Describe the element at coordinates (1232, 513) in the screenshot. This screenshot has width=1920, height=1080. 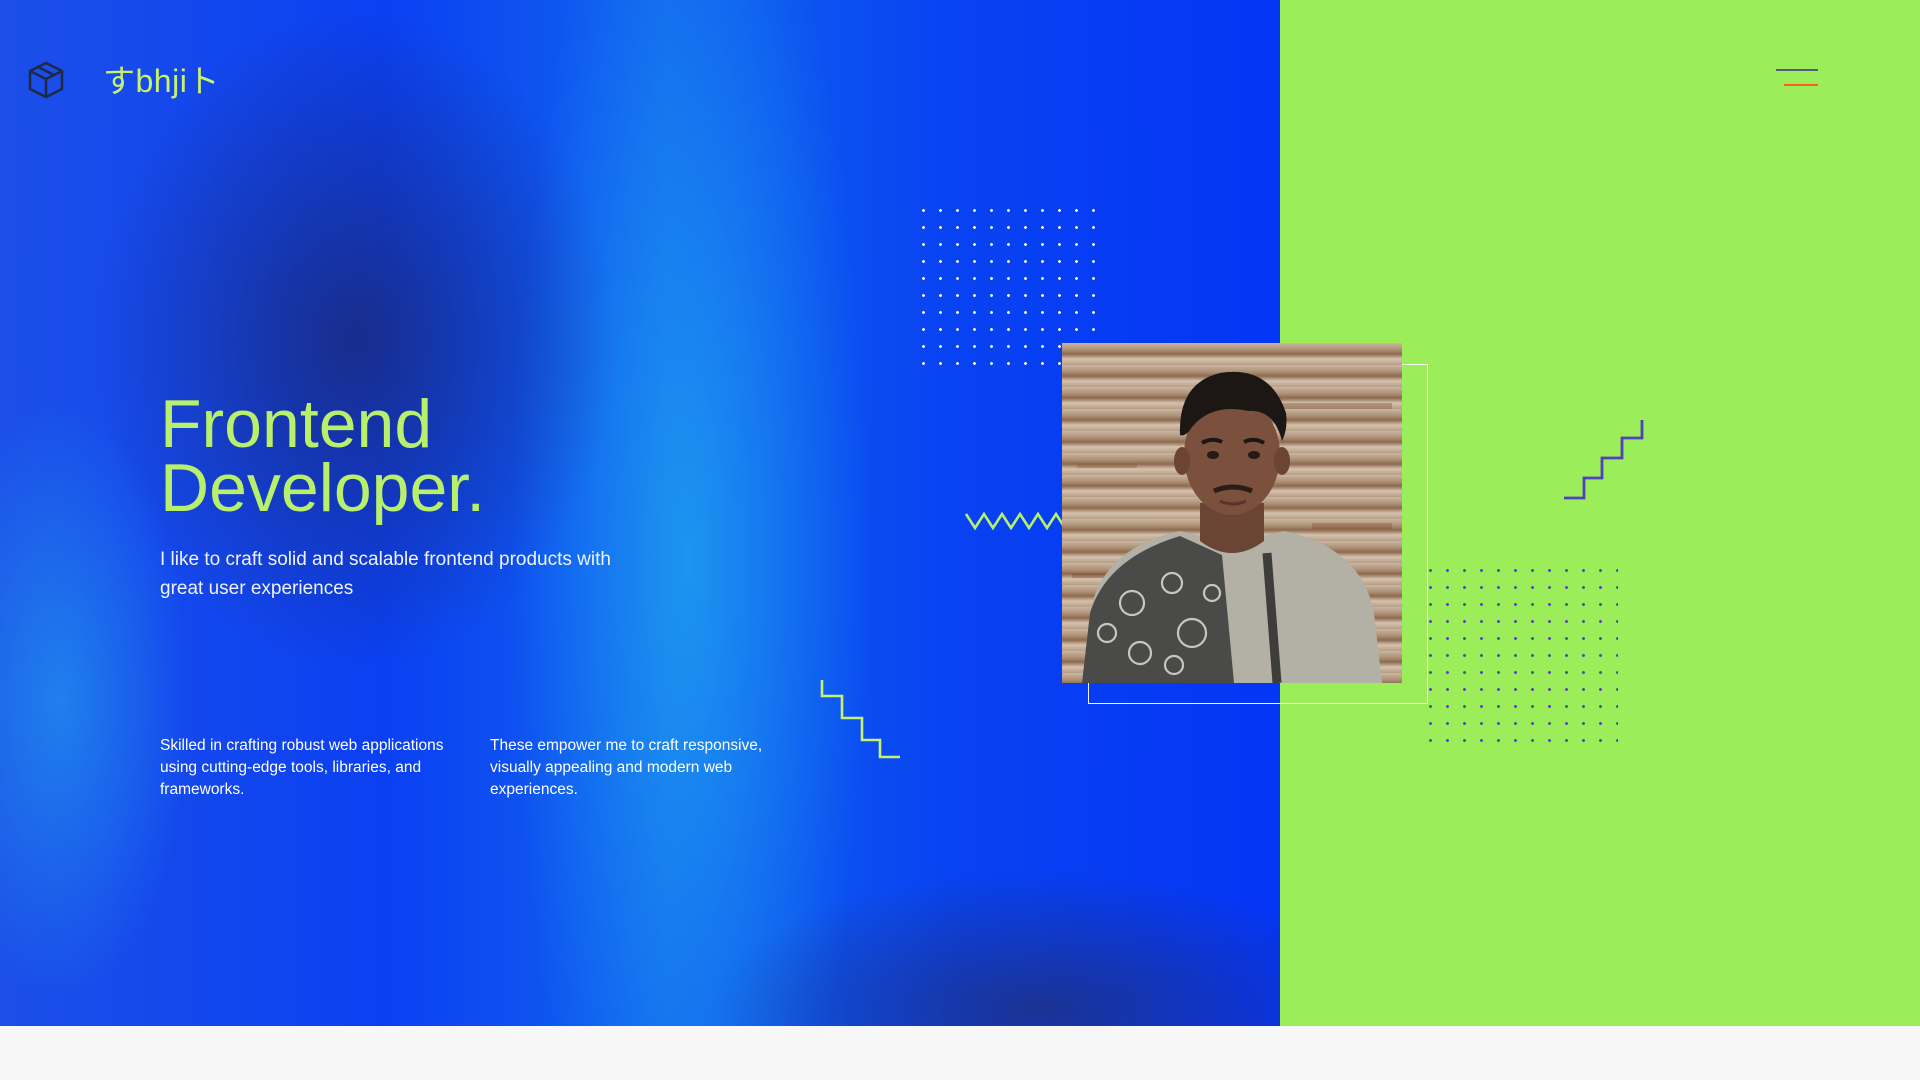
I see `profile-photo` at that location.